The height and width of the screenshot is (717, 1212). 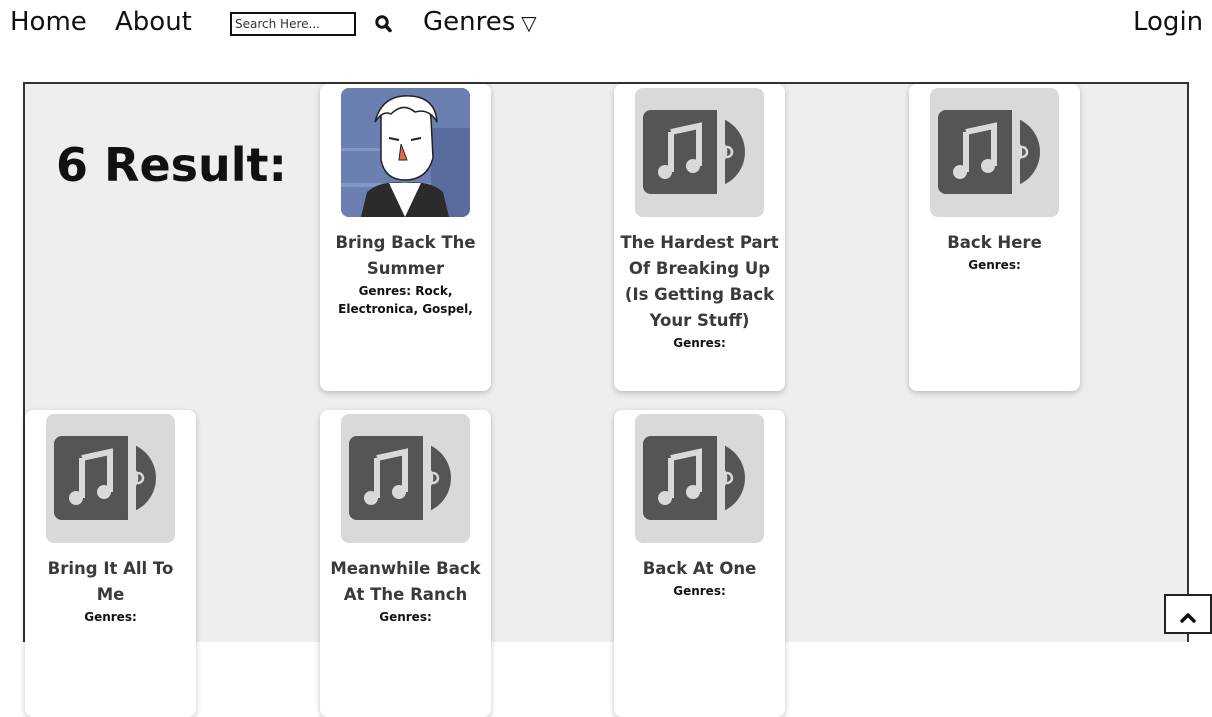 What do you see at coordinates (1188, 618) in the screenshot?
I see `chevron-up-icon` at bounding box center [1188, 618].